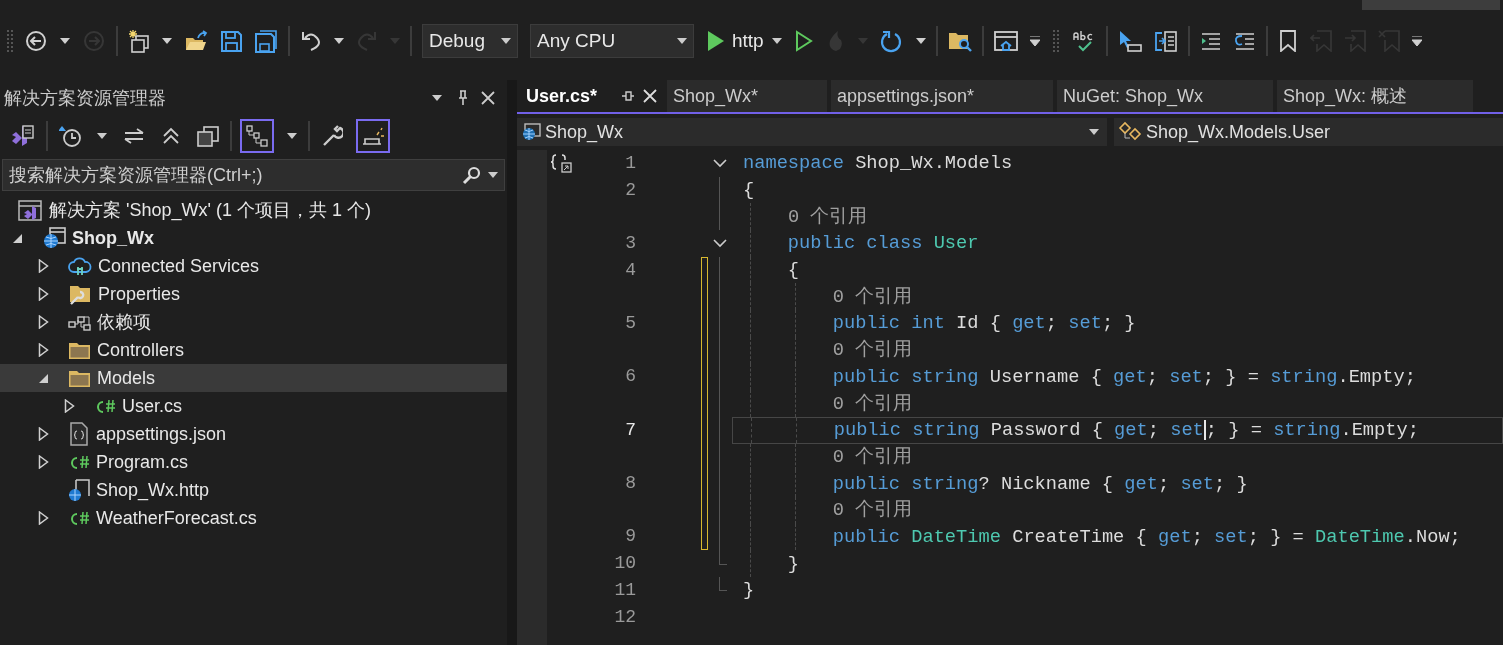 The height and width of the screenshot is (645, 1503). What do you see at coordinates (139, 41) in the screenshot?
I see `new-project-icon` at bounding box center [139, 41].